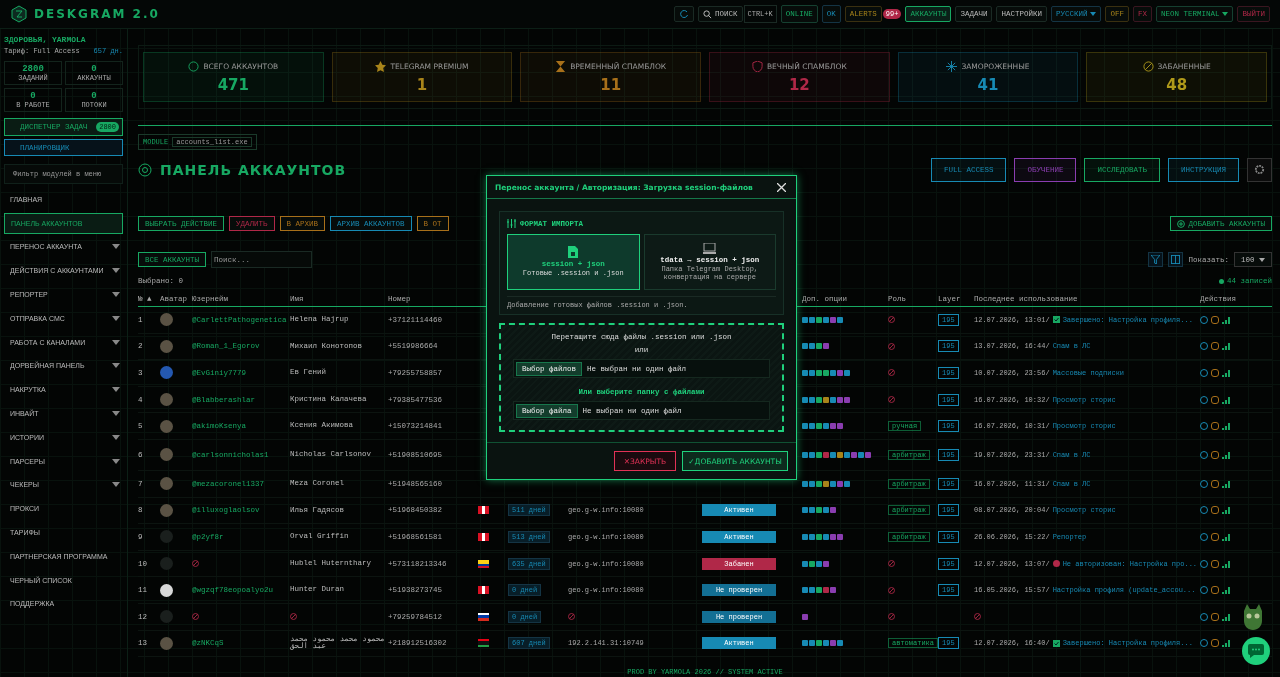 The height and width of the screenshot is (677, 1280). What do you see at coordinates (799, 84) in the screenshot?
I see `stat-value: 12` at bounding box center [799, 84].